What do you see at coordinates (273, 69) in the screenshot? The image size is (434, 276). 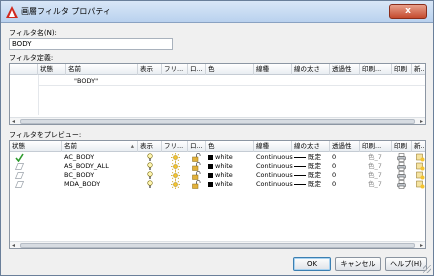 I see `def-col-linetype: 線種` at bounding box center [273, 69].